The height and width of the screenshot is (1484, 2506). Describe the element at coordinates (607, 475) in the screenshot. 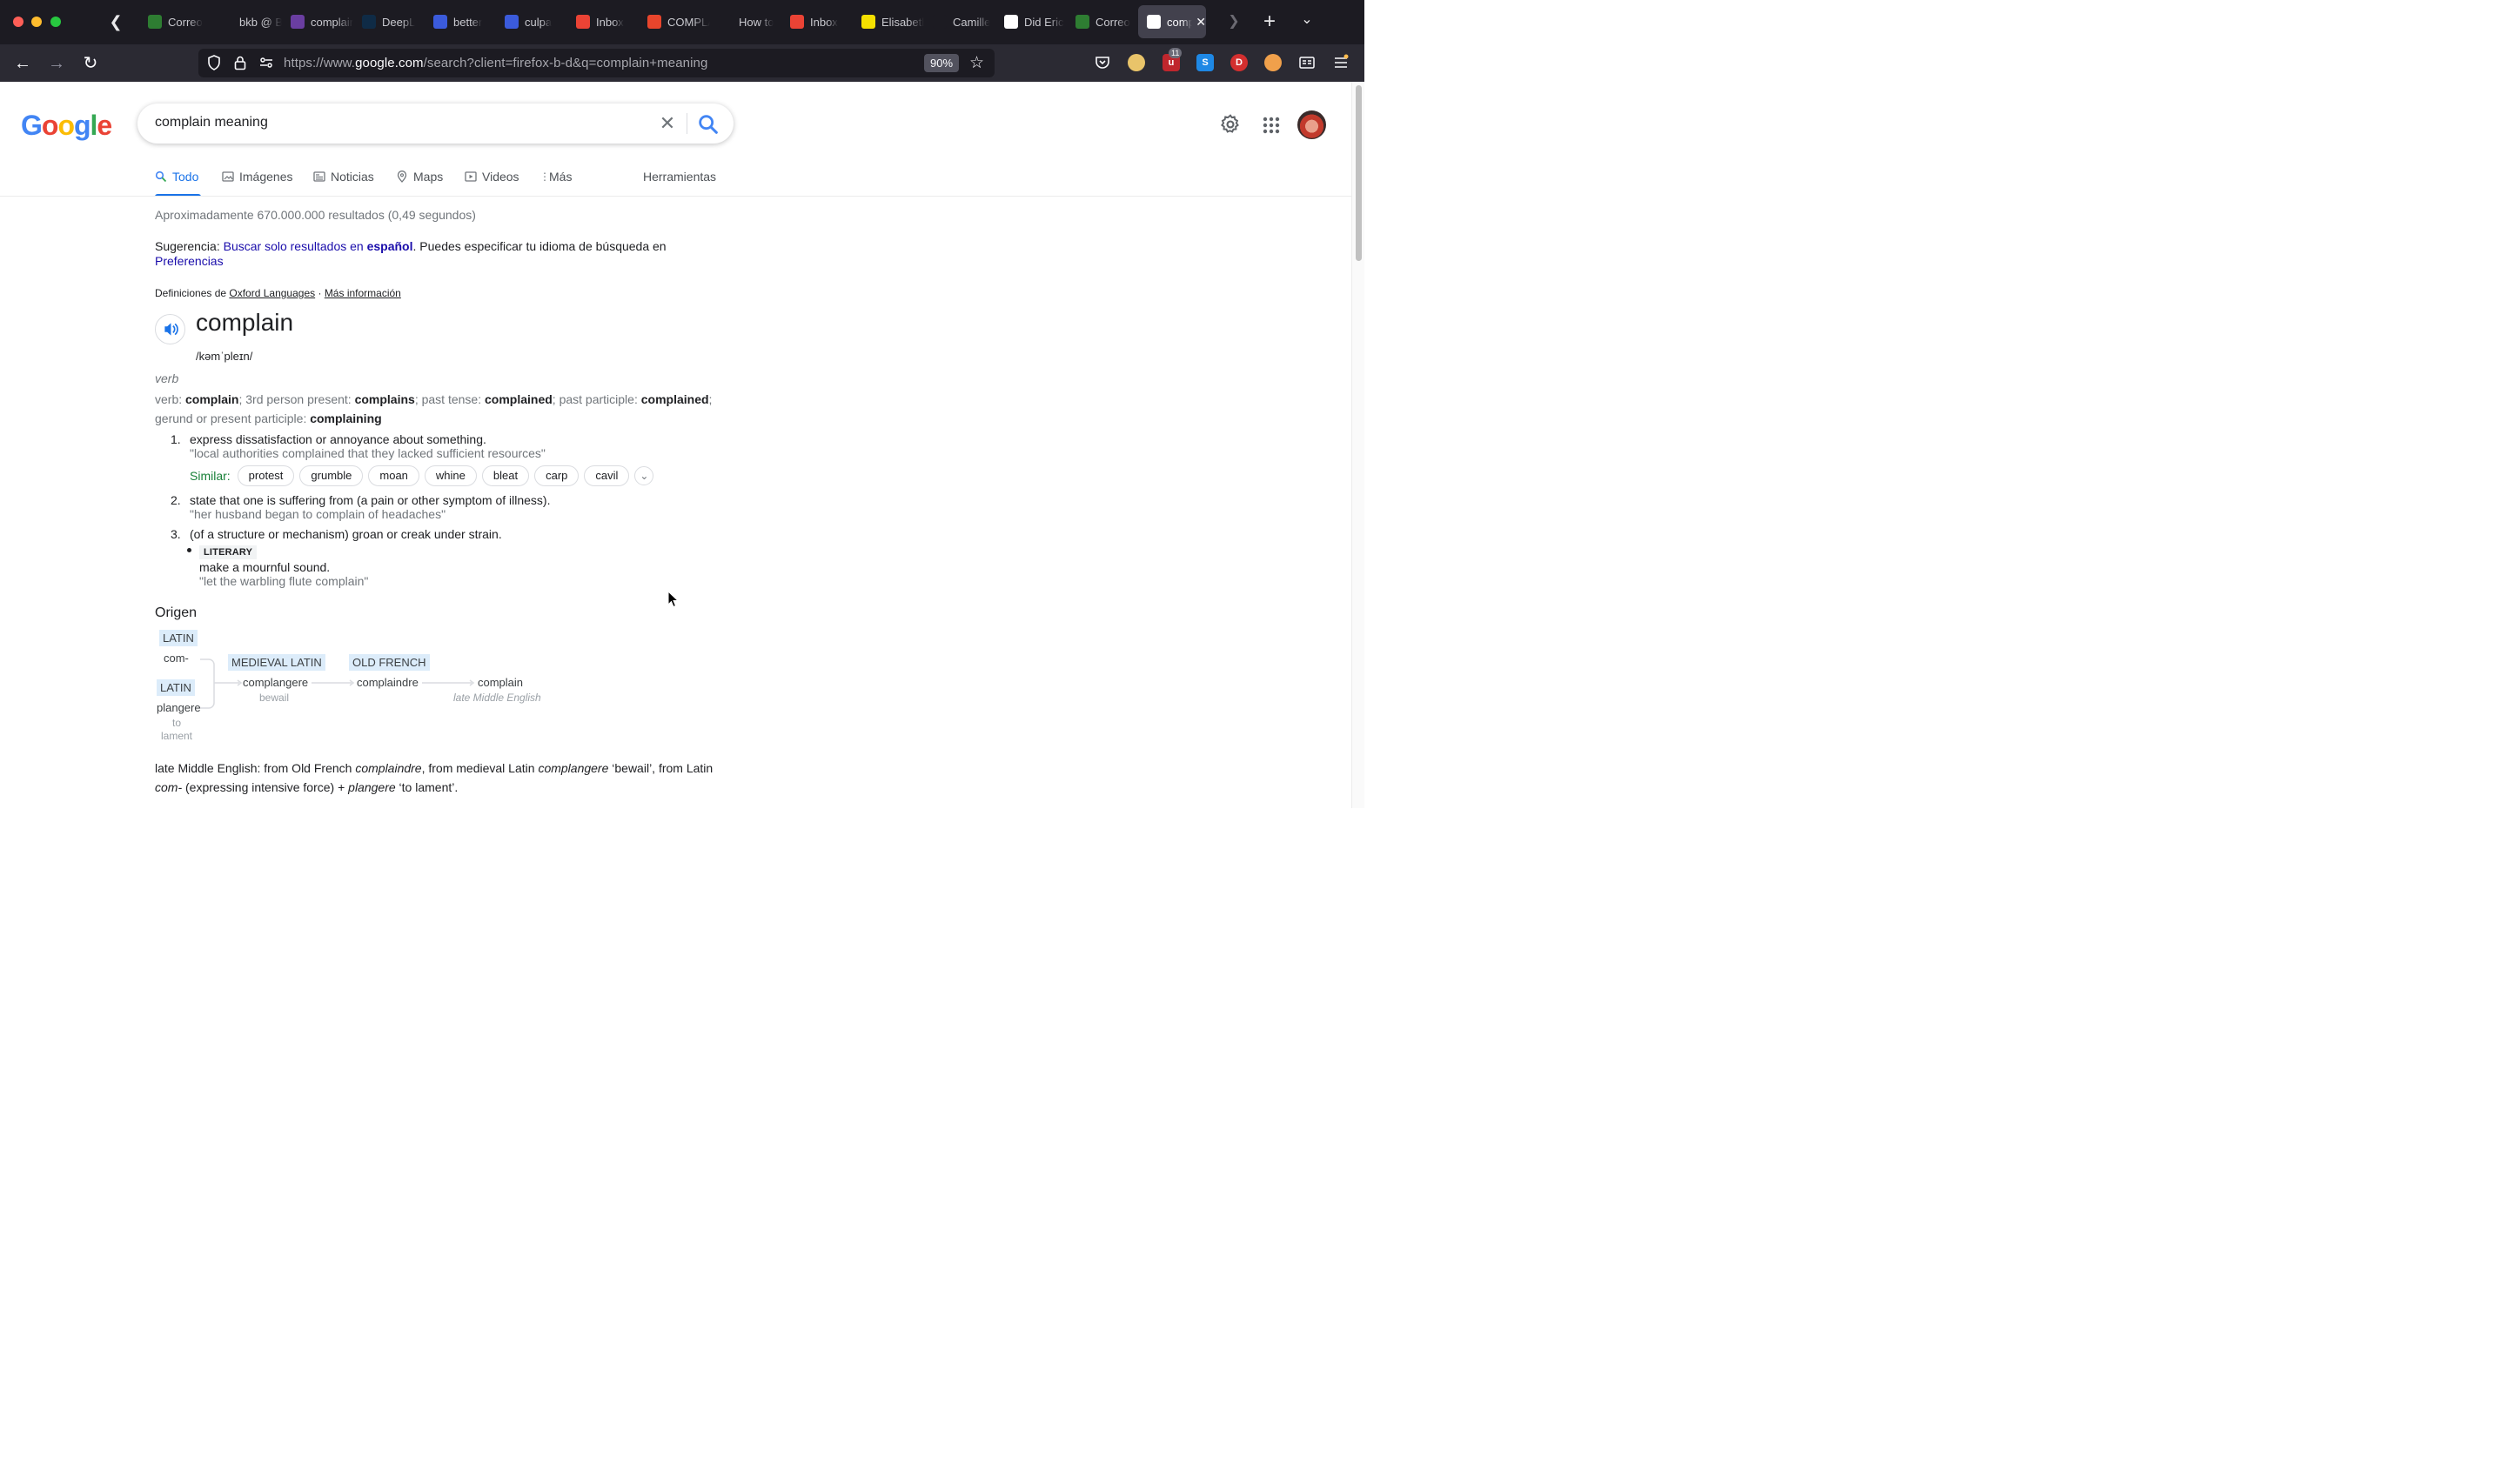

I see `similar-chip: cavil` at that location.